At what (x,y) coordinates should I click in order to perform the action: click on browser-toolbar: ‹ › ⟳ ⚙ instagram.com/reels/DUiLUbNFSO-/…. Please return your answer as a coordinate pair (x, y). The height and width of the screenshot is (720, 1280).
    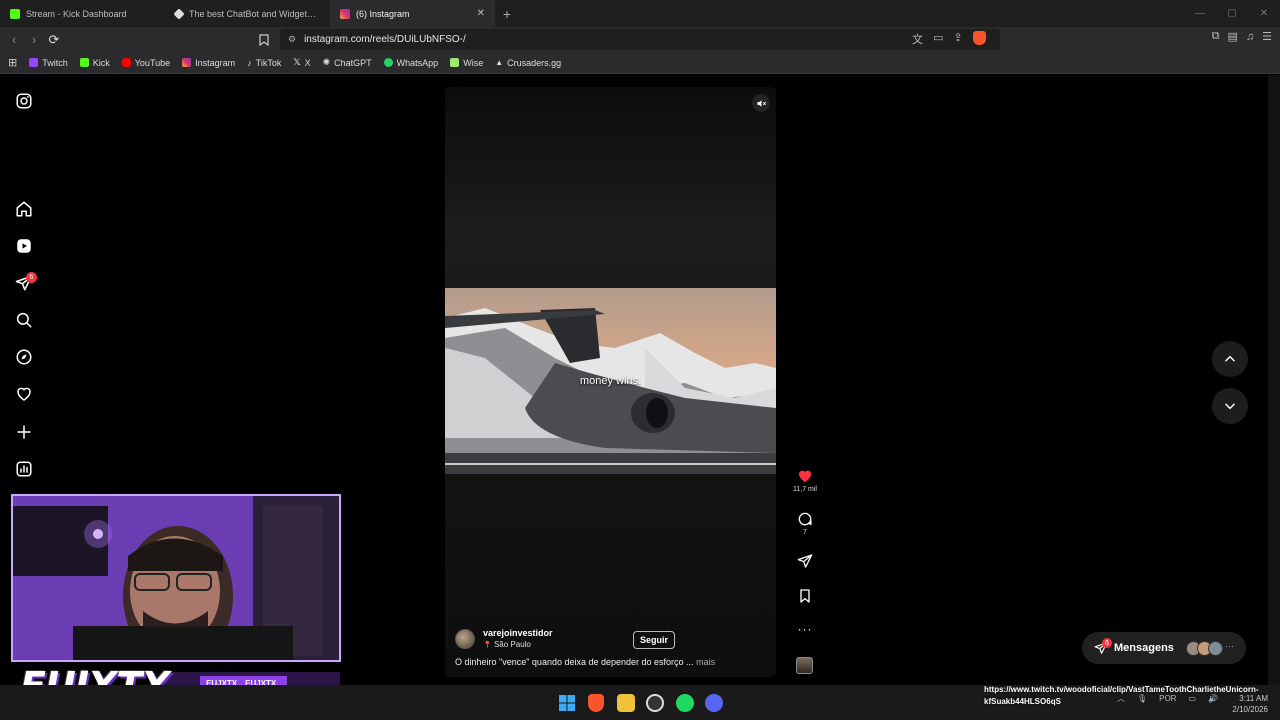
    Looking at the image, I should click on (640, 39).